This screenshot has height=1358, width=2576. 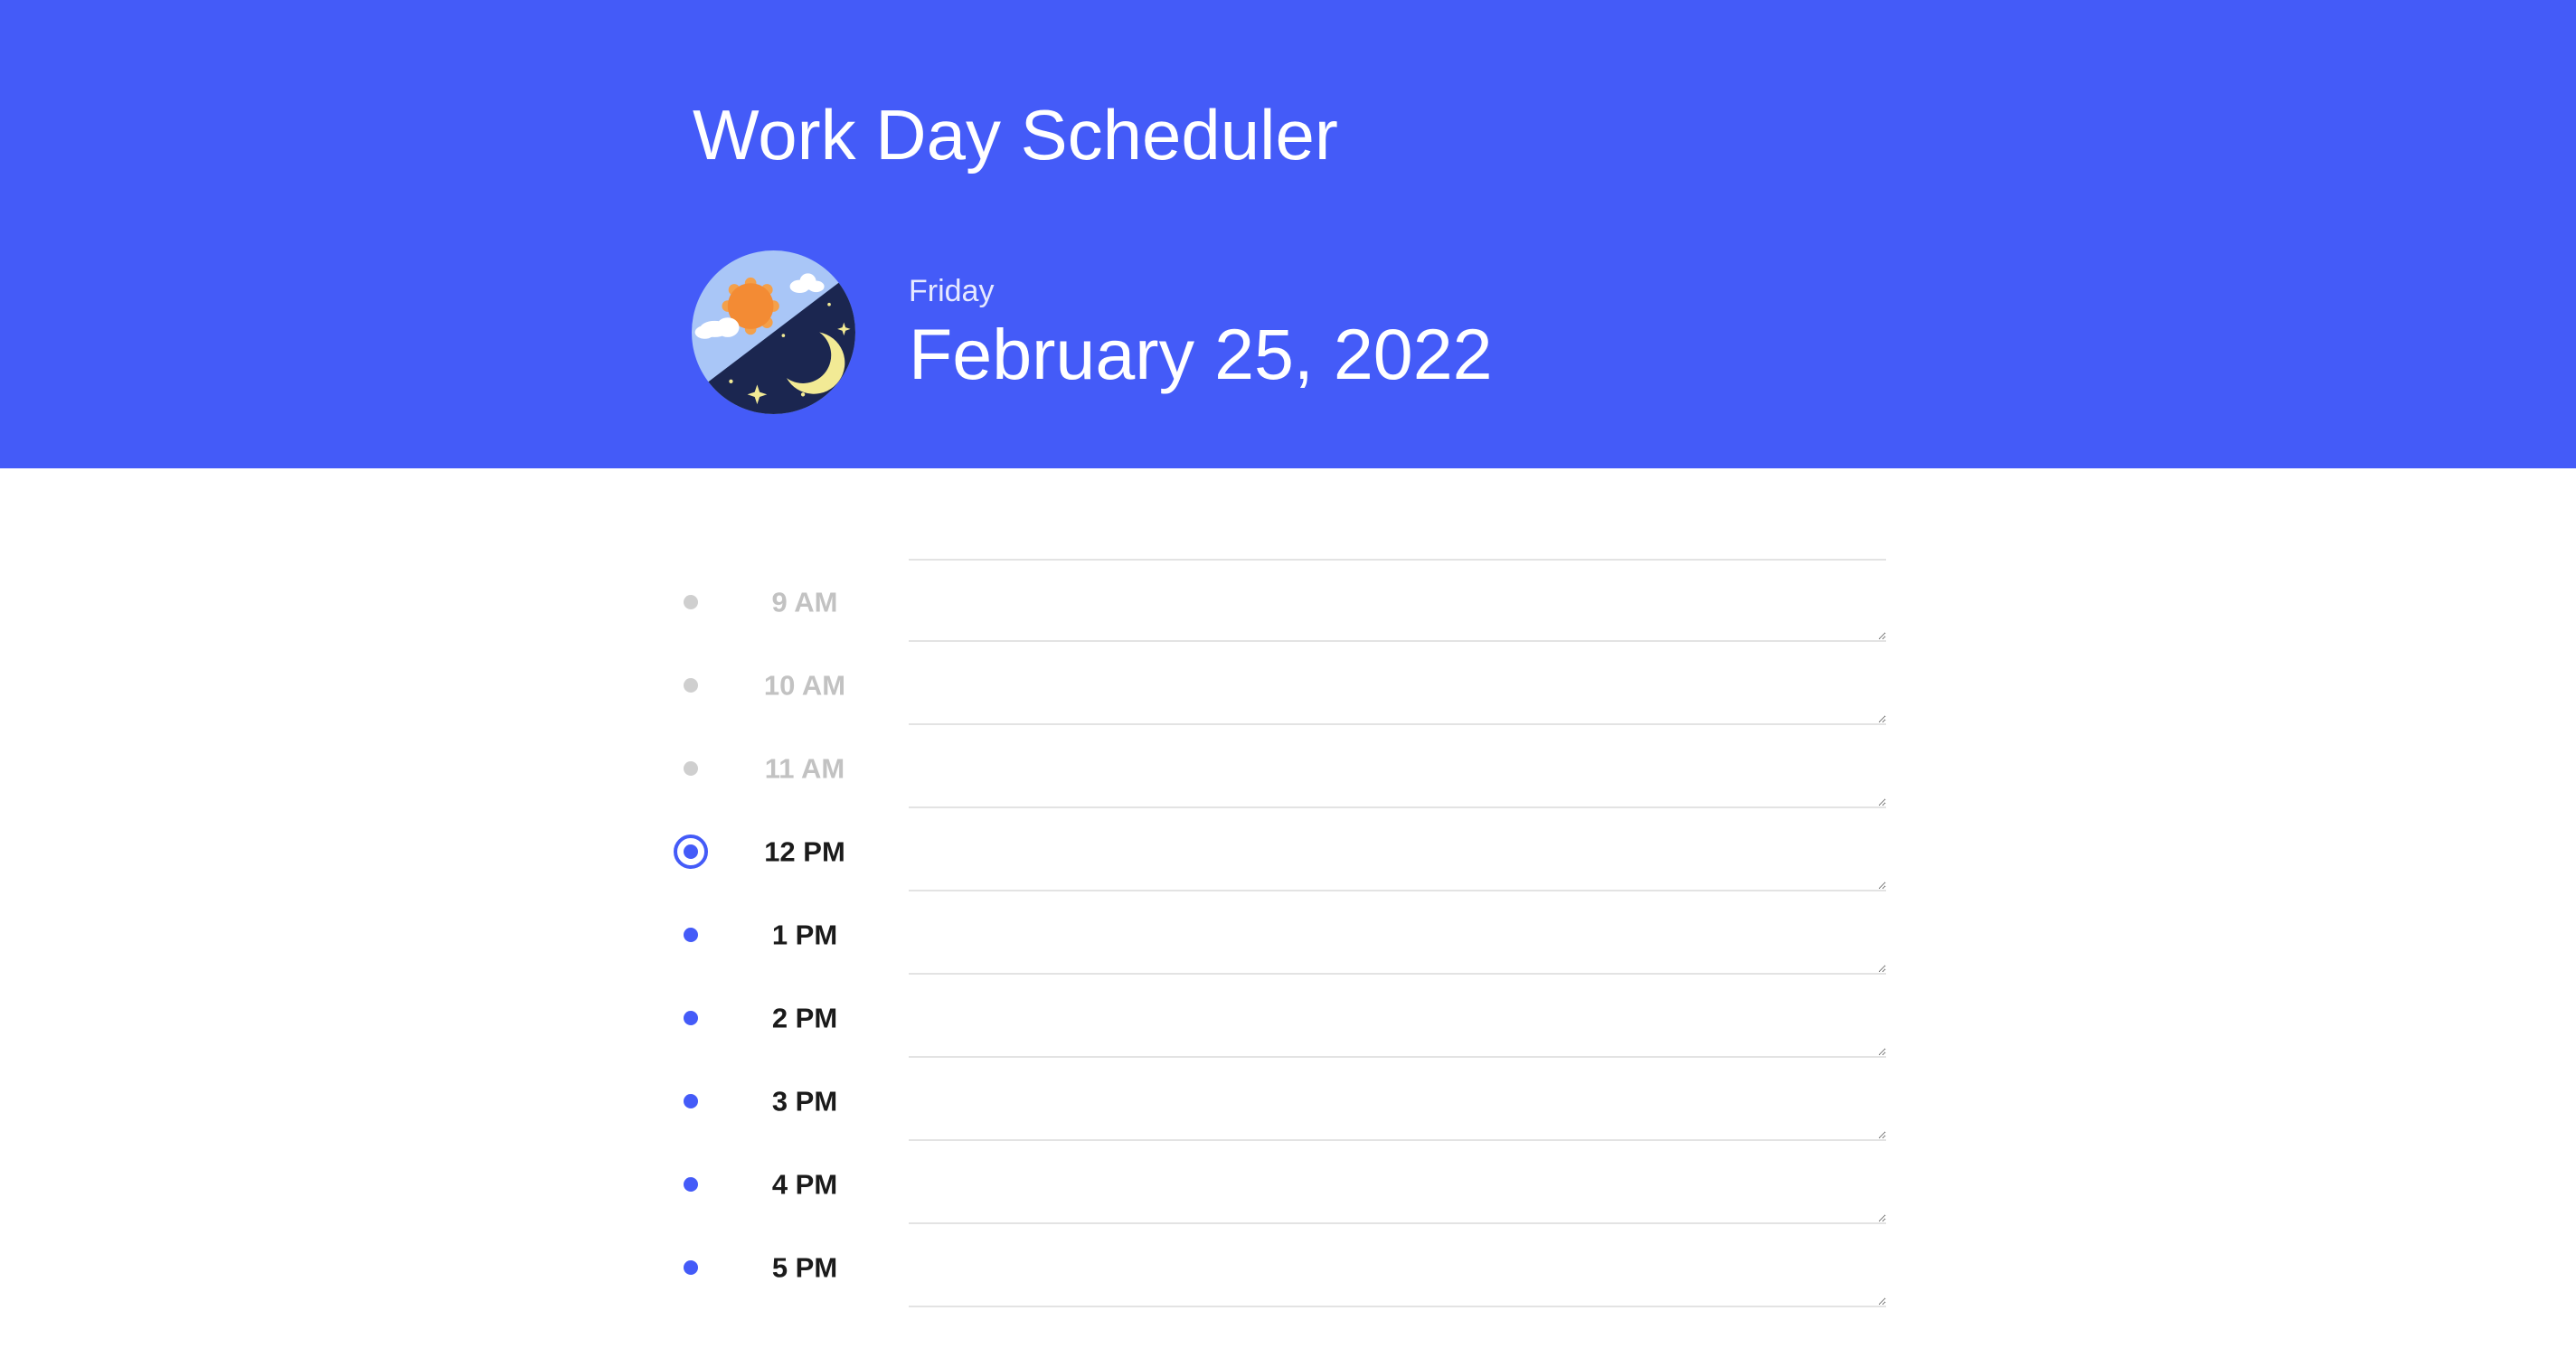 I want to click on hour-row-3pm: 3 PM, so click(x=1277, y=1102).